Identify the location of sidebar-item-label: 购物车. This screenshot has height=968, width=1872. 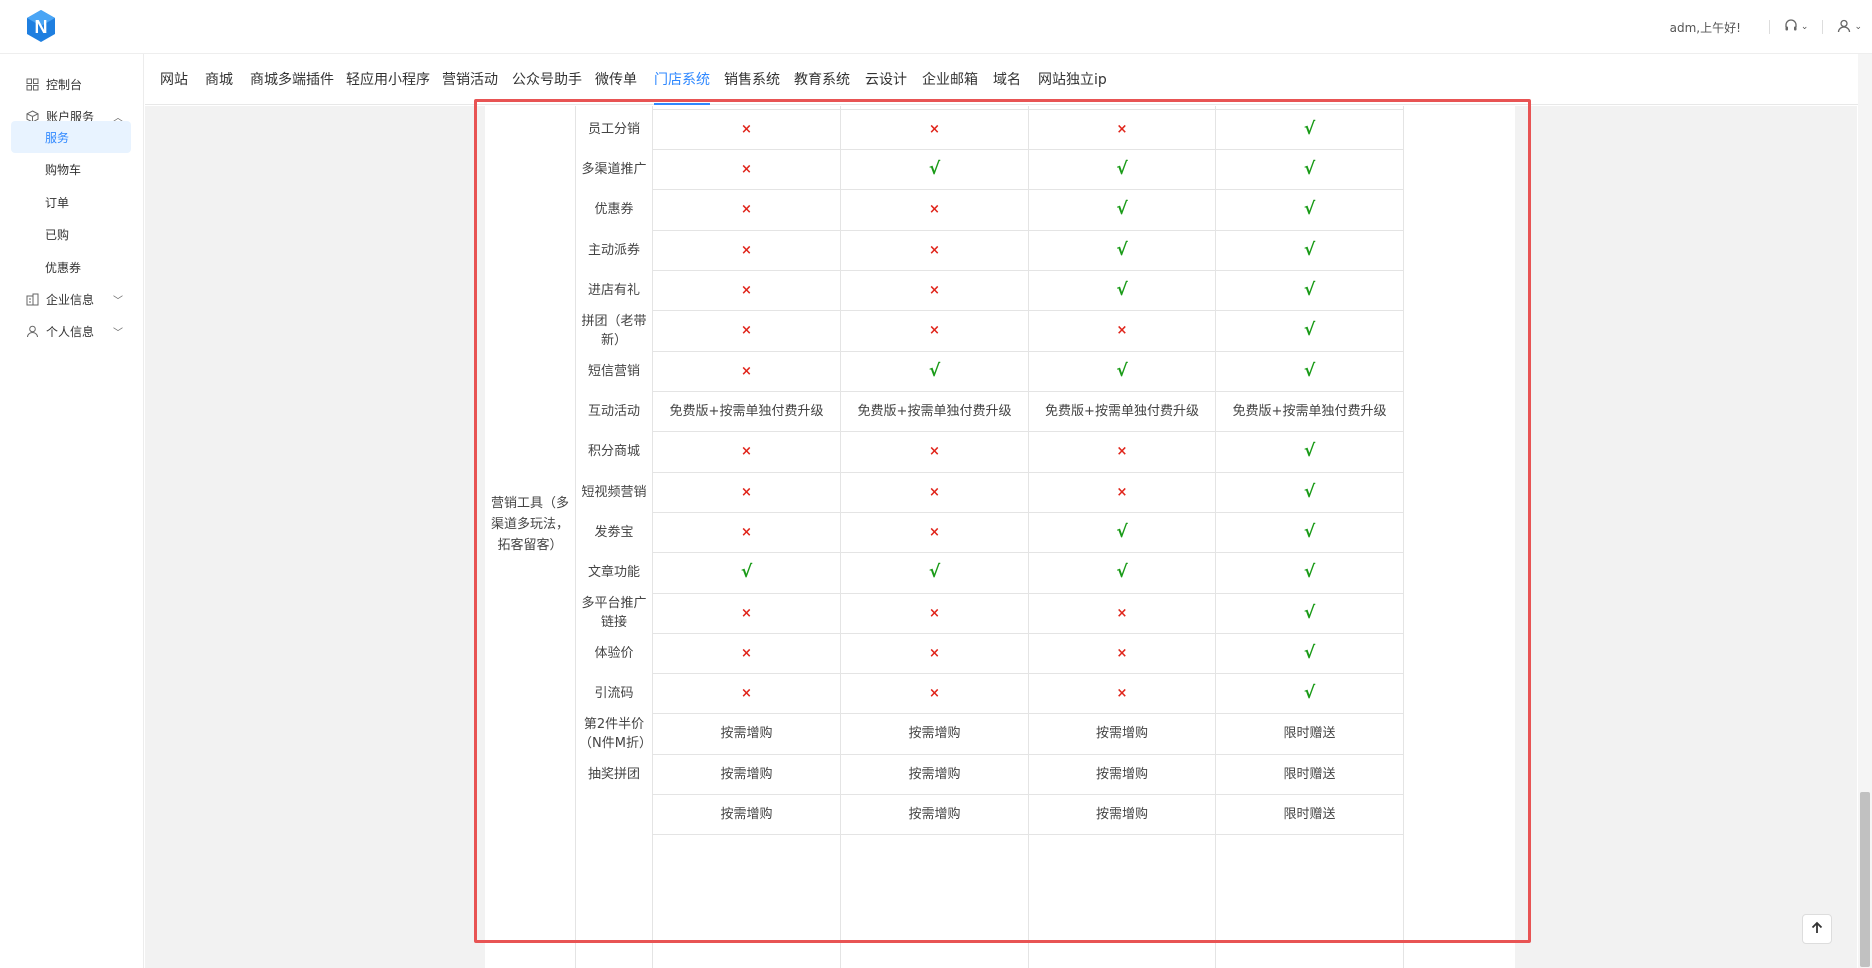
(63, 169).